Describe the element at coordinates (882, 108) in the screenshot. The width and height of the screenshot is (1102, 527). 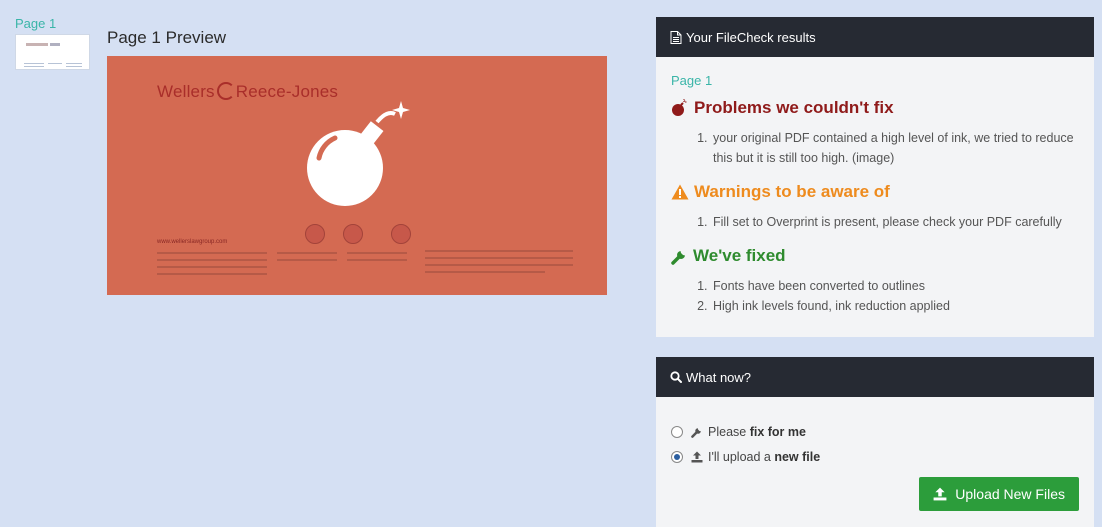
I see `problems-heading: Problems we couldn't fix` at that location.